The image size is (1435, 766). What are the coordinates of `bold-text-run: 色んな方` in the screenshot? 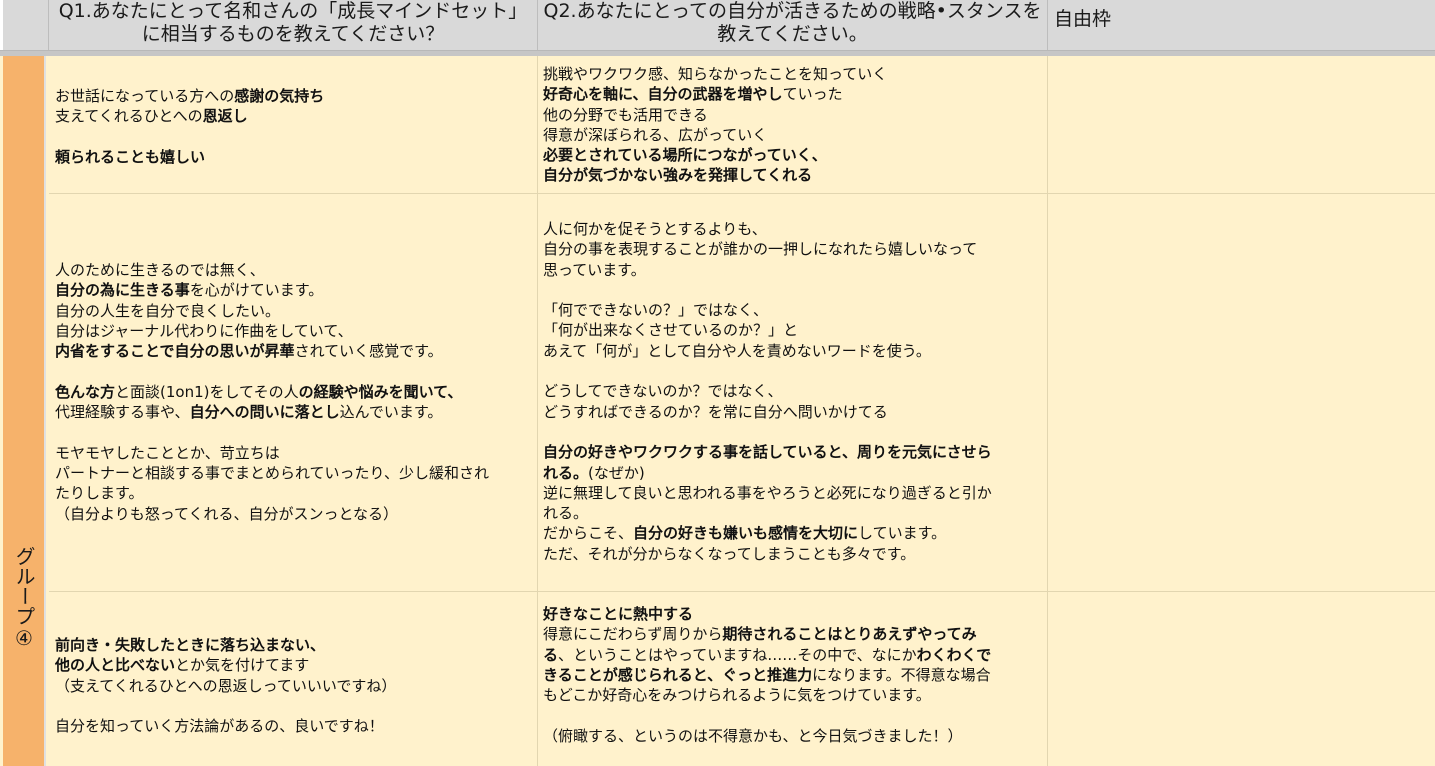 It's located at (85, 391).